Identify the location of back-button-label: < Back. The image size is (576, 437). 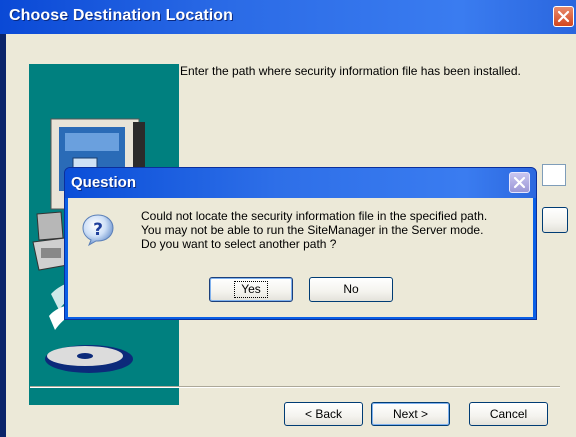
(323, 414).